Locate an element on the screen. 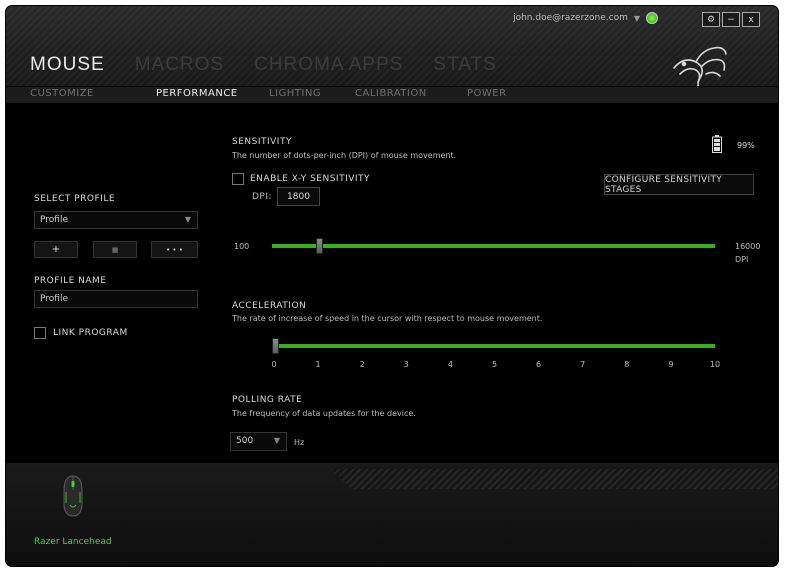  battery-icon is located at coordinates (717, 144).